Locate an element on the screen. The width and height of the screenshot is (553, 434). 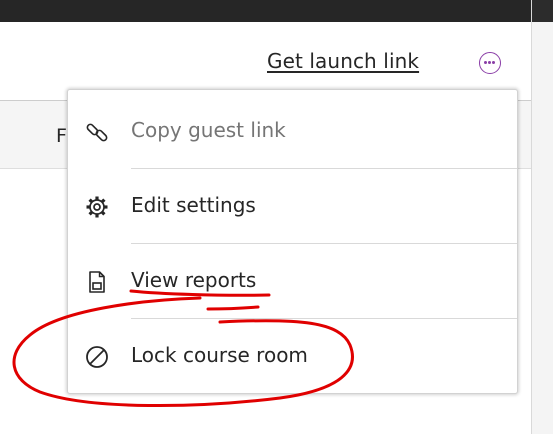
top-navigation-bar is located at coordinates (265, 11).